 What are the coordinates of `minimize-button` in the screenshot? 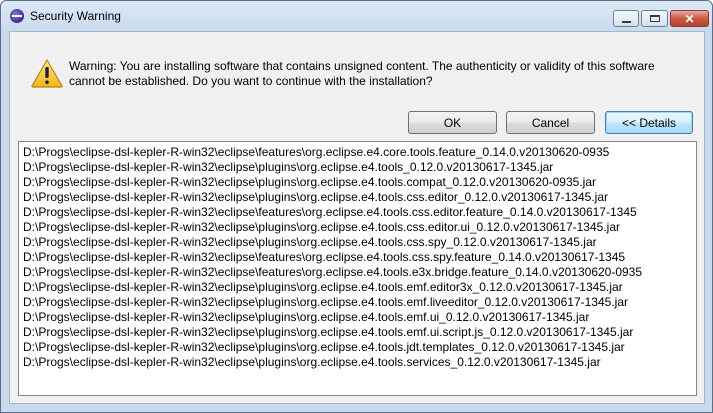 It's located at (626, 18).